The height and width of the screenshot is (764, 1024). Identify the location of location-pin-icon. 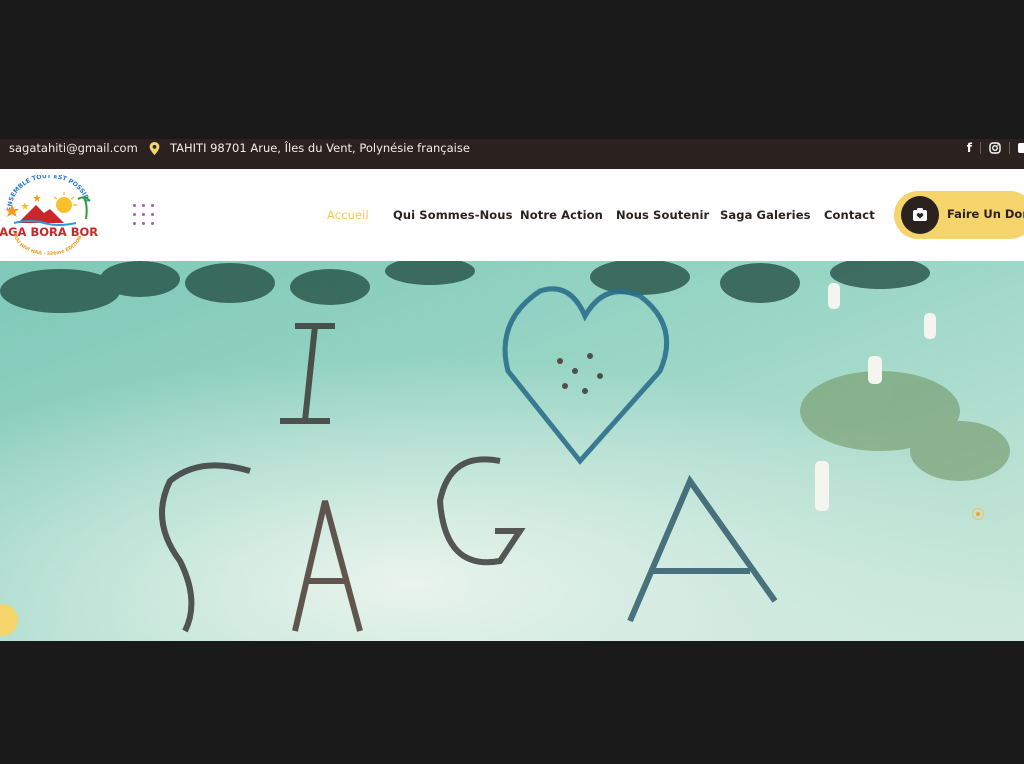
(154, 148).